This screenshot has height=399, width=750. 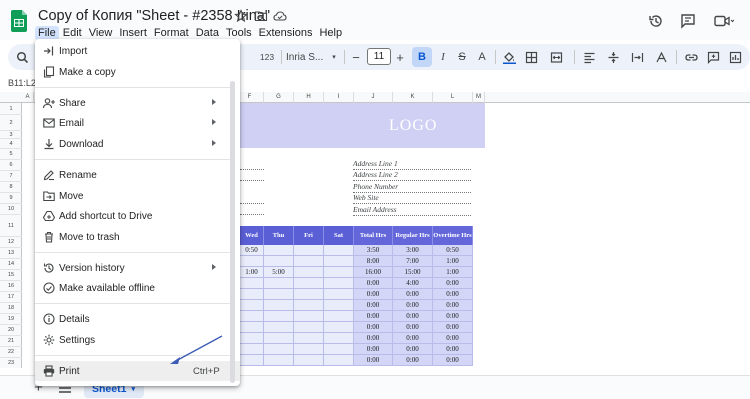 What do you see at coordinates (11, 209) in the screenshot?
I see `row-header: 10` at bounding box center [11, 209].